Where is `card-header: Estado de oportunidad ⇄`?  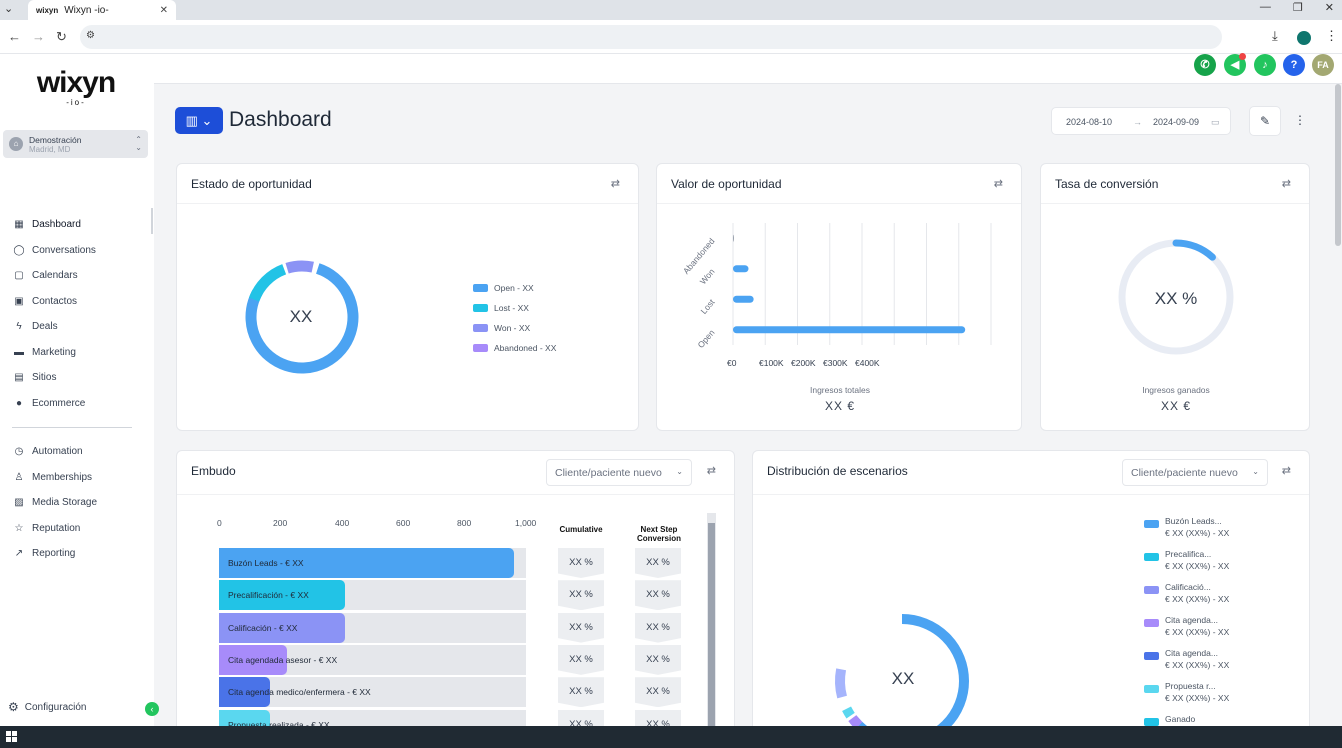
card-header: Estado de oportunidad ⇄ is located at coordinates (407, 184).